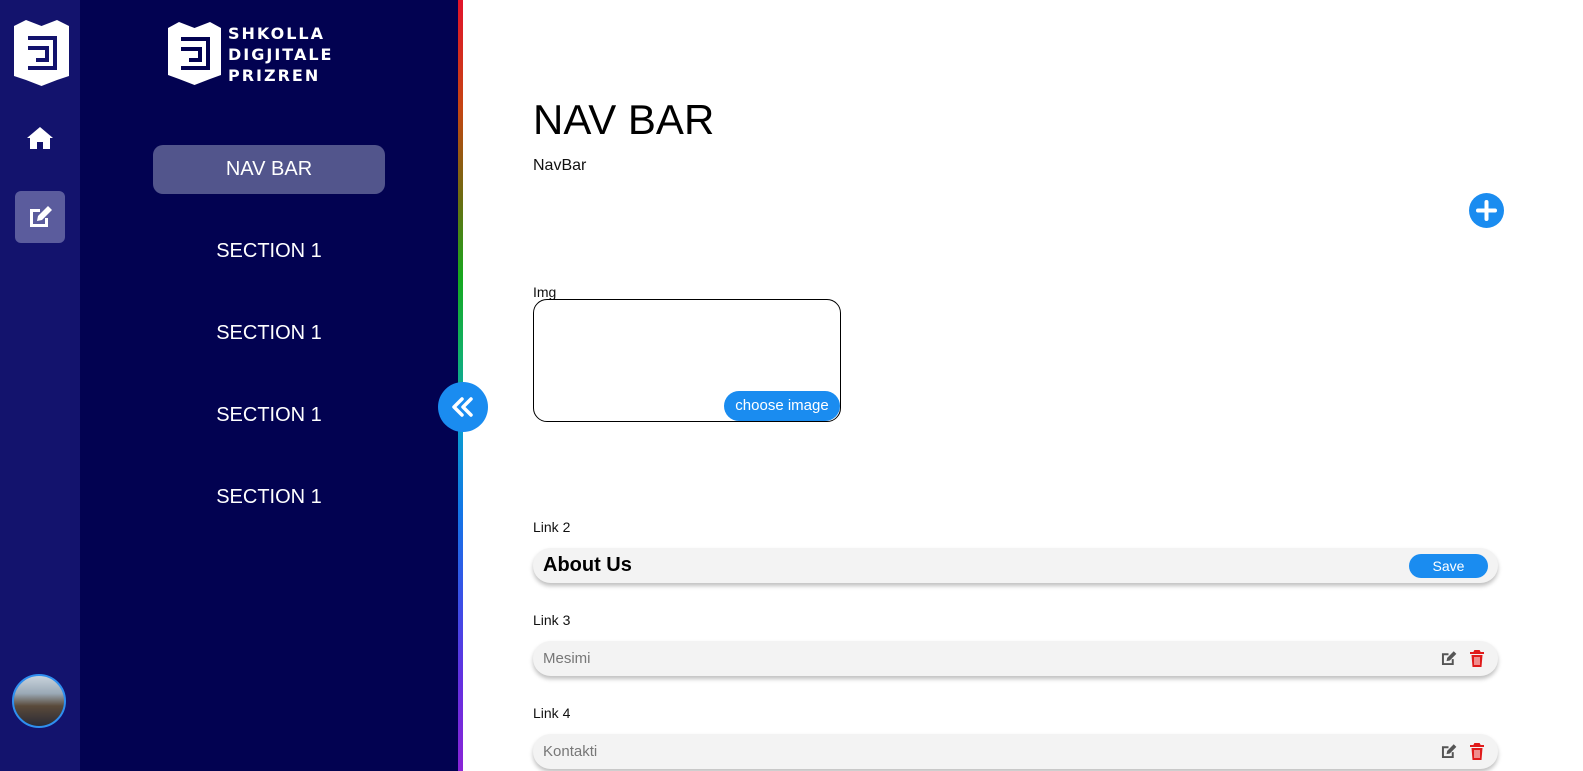  I want to click on img-label: Img, so click(545, 292).